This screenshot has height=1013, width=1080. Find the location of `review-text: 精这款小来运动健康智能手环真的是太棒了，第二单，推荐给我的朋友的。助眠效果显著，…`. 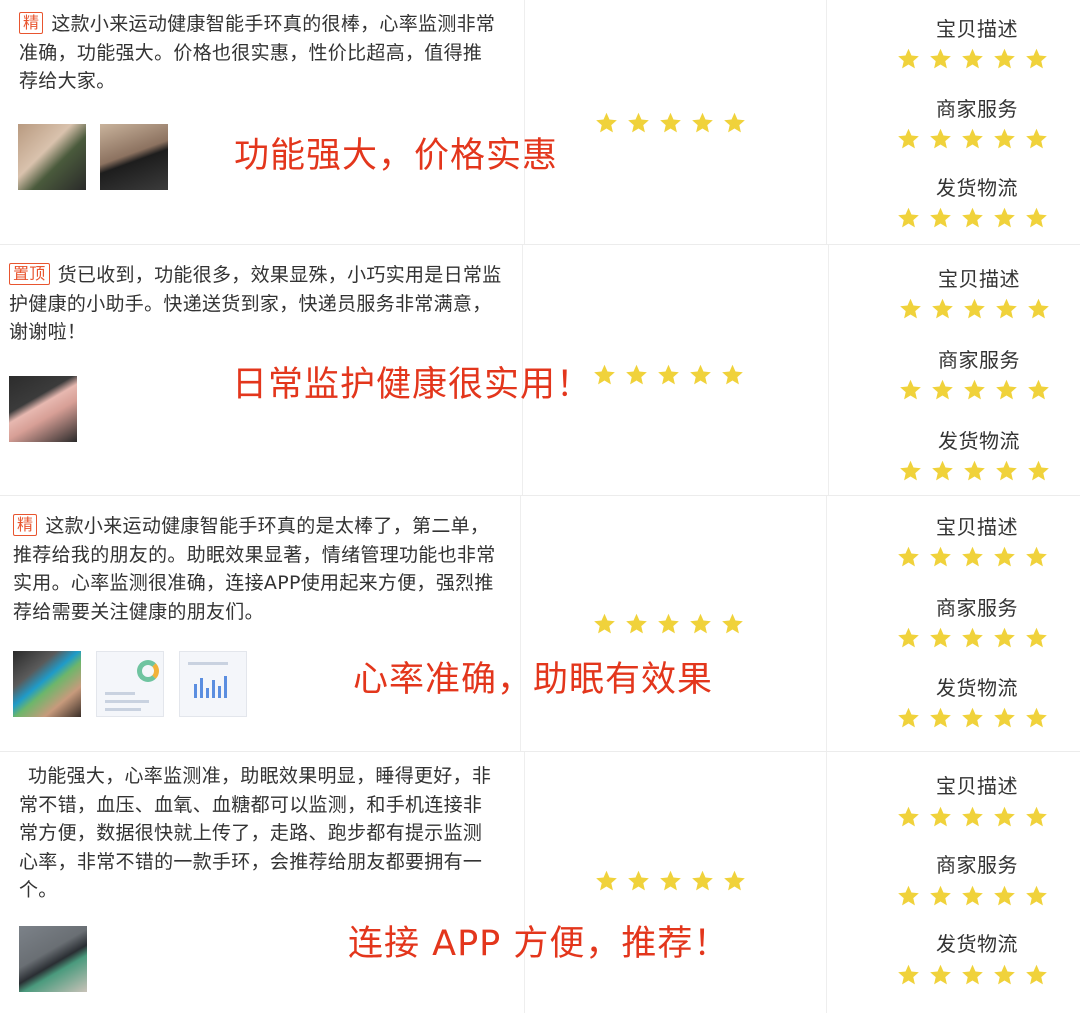

review-text: 精这款小来运动健康智能手环真的是太棒了，第二单，推荐给我的朋友的。助眠效果显著，… is located at coordinates (255, 569).